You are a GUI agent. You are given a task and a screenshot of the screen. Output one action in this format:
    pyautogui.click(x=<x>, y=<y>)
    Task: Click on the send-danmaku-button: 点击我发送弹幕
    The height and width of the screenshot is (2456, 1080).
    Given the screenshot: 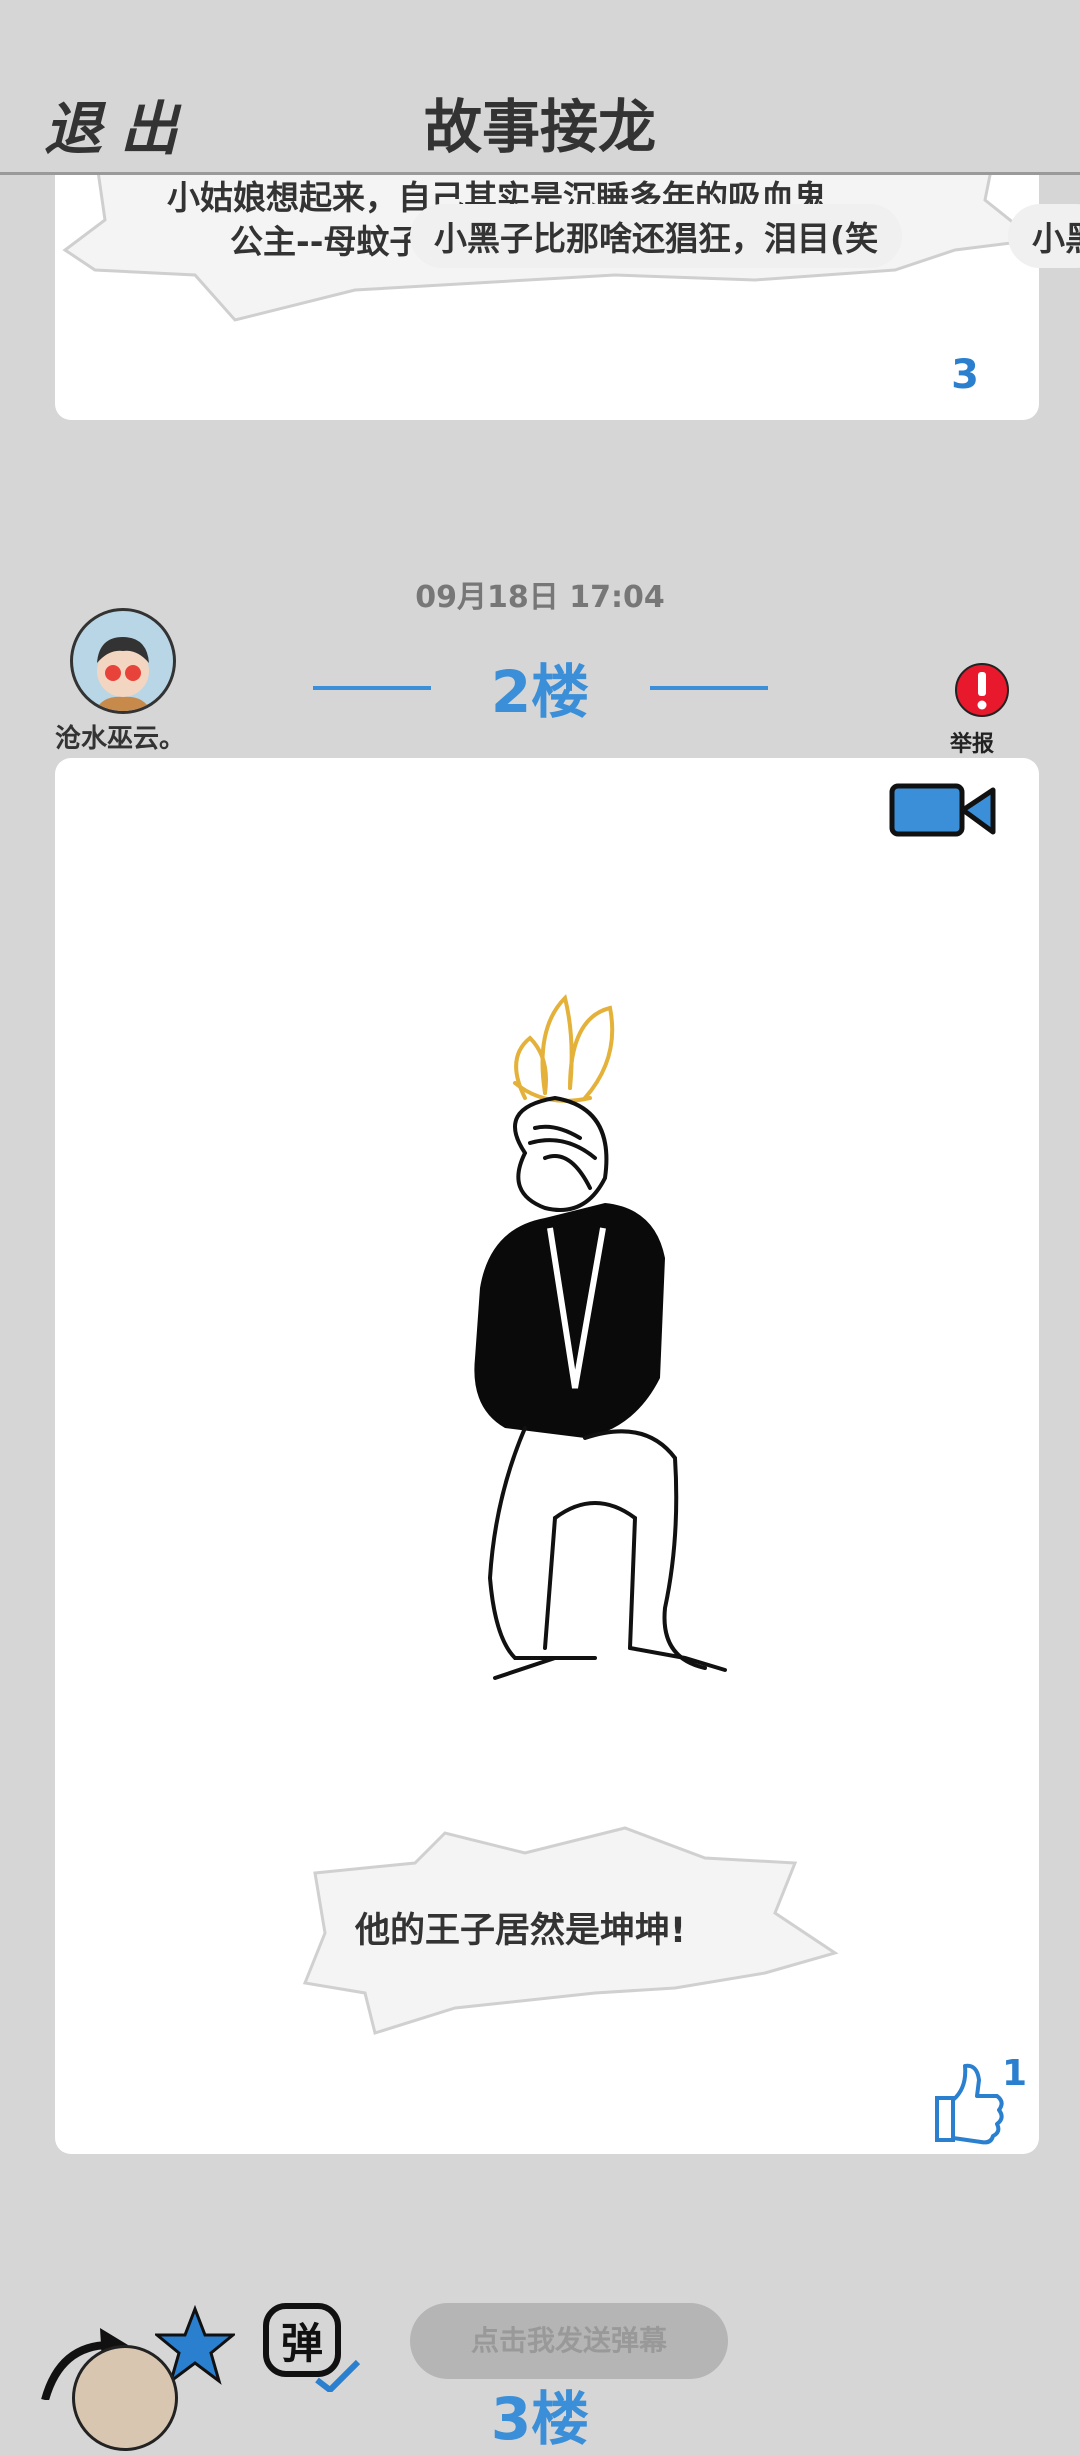 What is the action you would take?
    pyautogui.click(x=569, y=2341)
    